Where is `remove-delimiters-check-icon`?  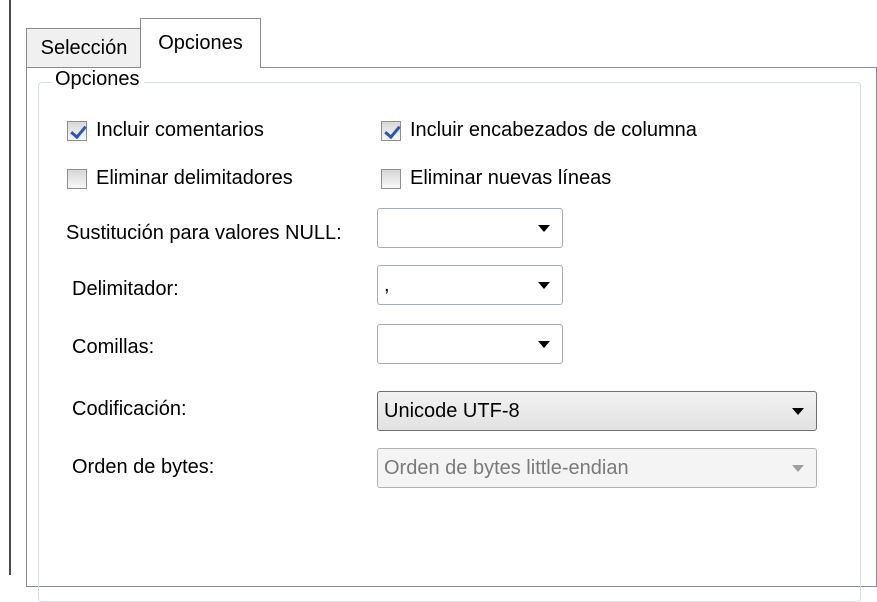 remove-delimiters-check-icon is located at coordinates (77, 178).